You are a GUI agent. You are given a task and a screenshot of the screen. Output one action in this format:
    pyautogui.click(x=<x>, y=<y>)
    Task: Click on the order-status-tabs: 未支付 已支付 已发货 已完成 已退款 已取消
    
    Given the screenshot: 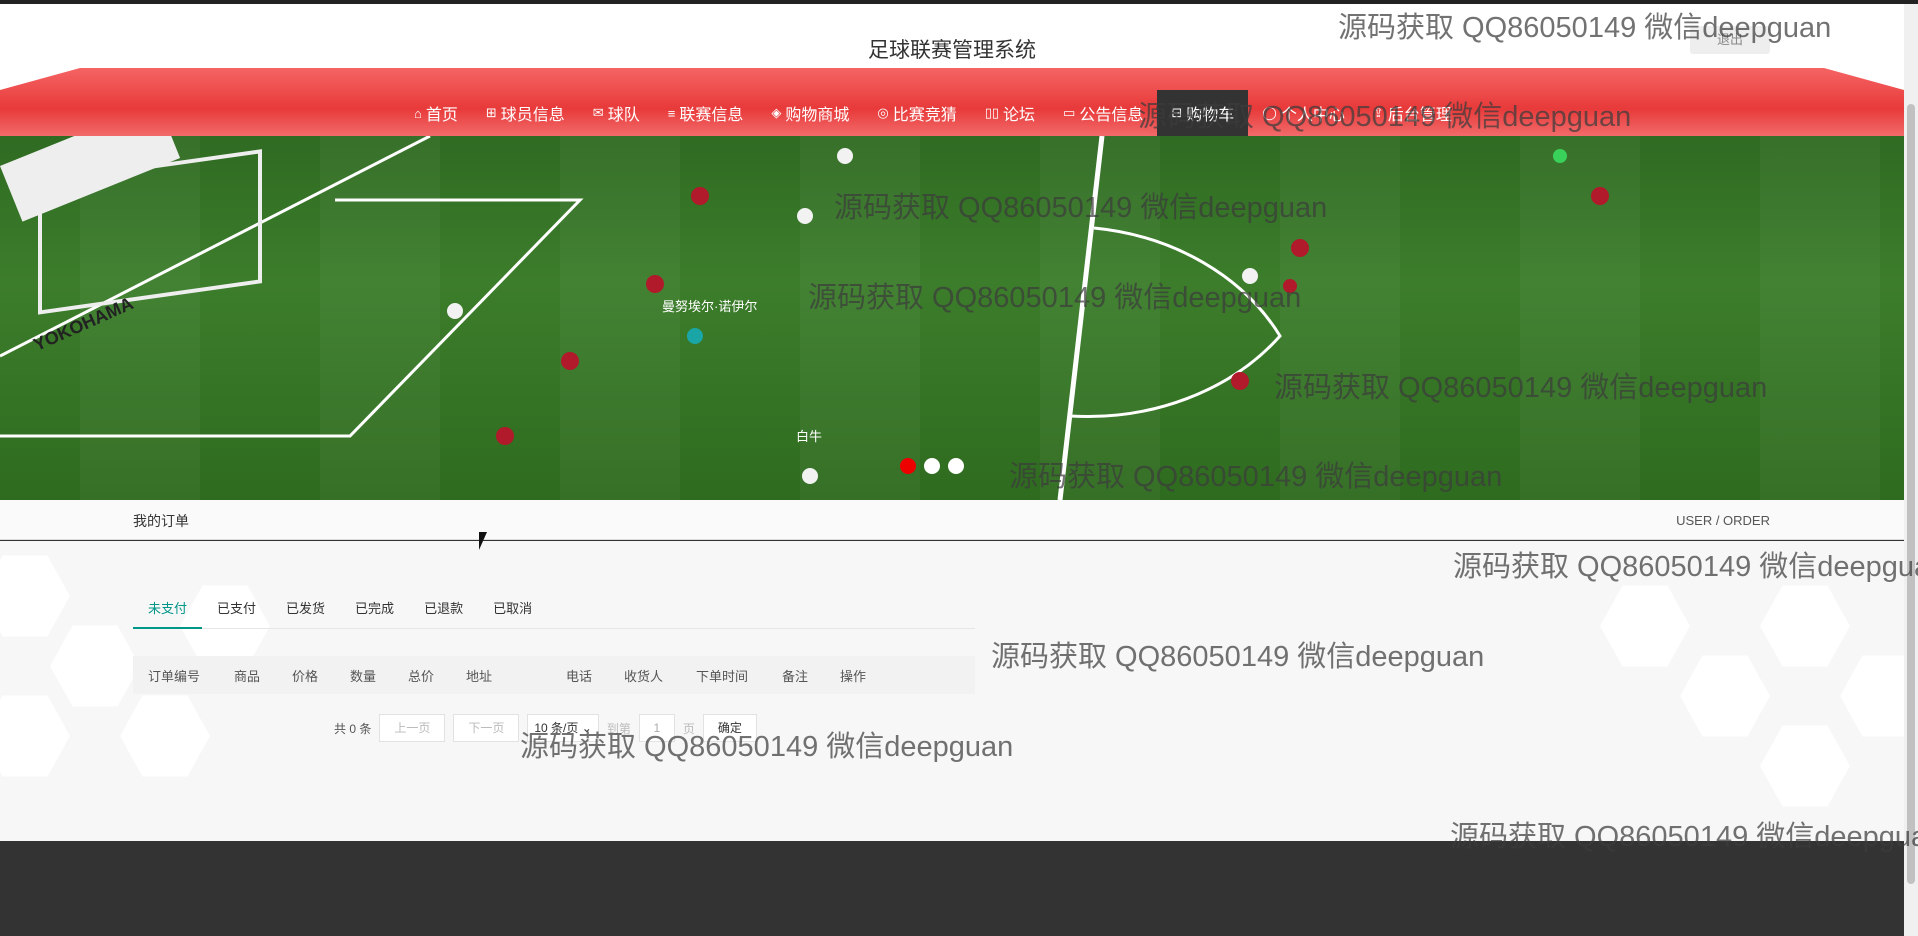 What is the action you would take?
    pyautogui.click(x=554, y=612)
    